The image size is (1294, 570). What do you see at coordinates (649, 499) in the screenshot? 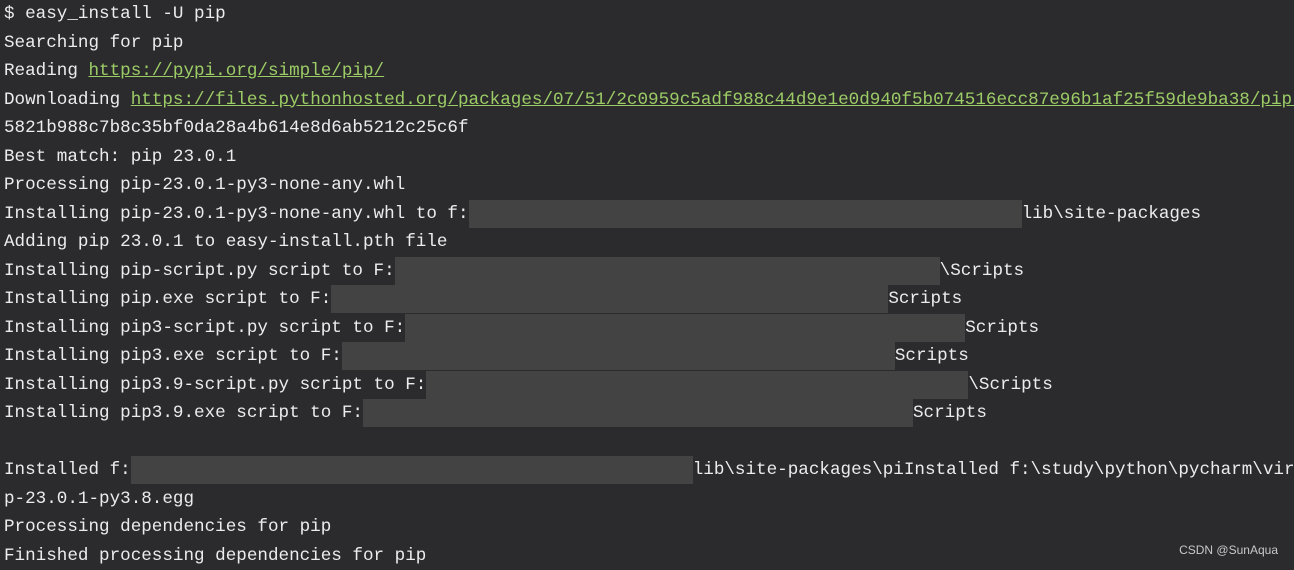
I see `output-line: p-23.0.1-py3.8.egg` at bounding box center [649, 499].